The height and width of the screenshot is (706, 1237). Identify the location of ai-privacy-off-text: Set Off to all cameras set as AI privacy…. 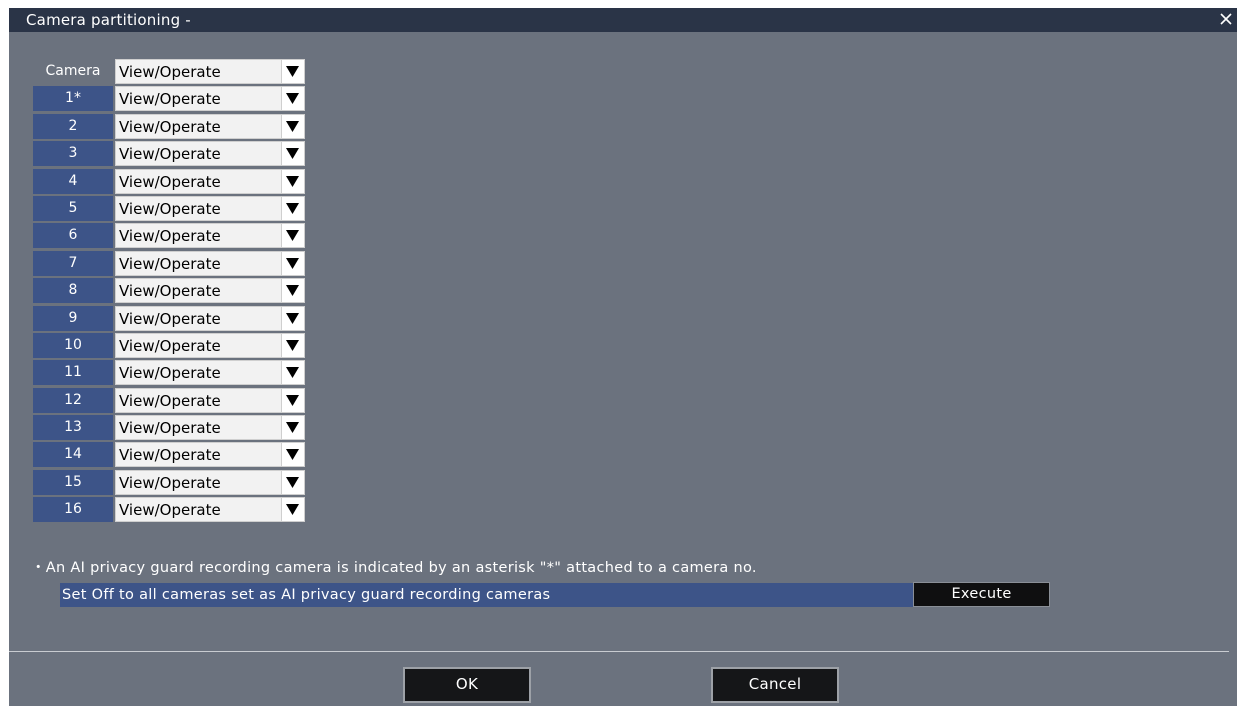
(306, 595).